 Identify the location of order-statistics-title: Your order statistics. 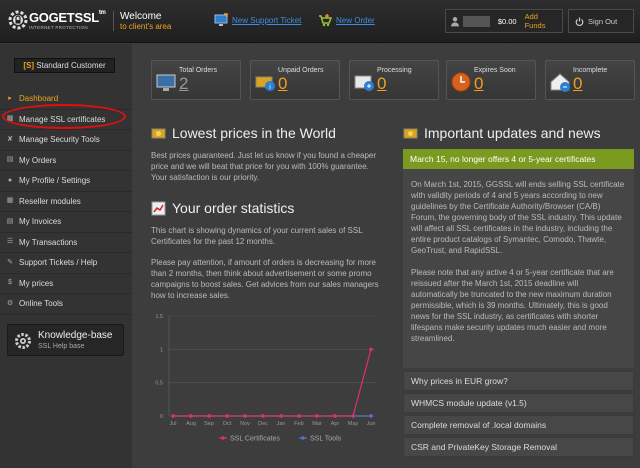
(233, 208).